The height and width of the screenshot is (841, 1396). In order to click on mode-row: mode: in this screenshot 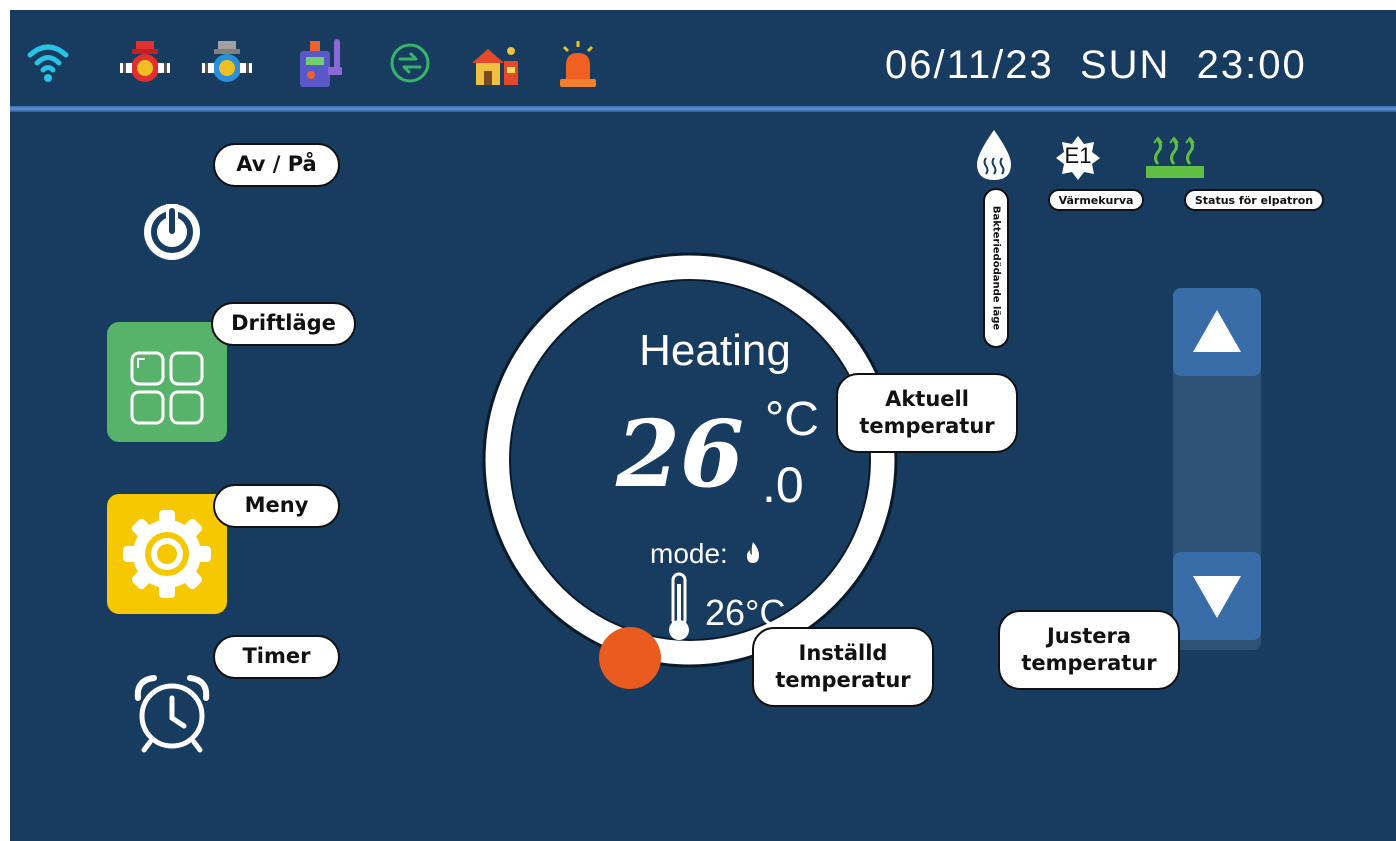, I will do `click(707, 554)`.